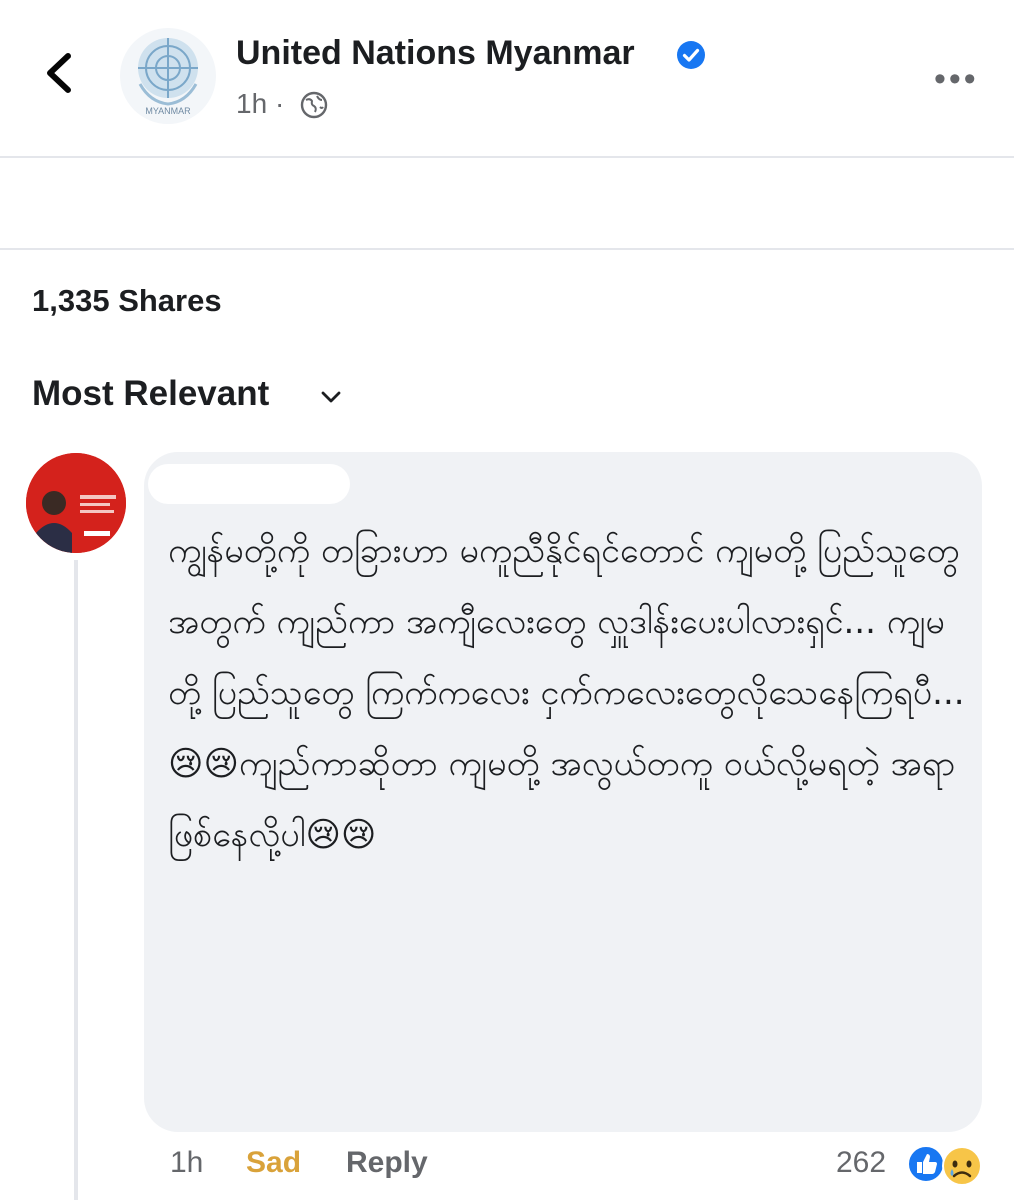 This screenshot has width=1014, height=1200. What do you see at coordinates (251, 103) in the screenshot?
I see `post-time: 1h` at bounding box center [251, 103].